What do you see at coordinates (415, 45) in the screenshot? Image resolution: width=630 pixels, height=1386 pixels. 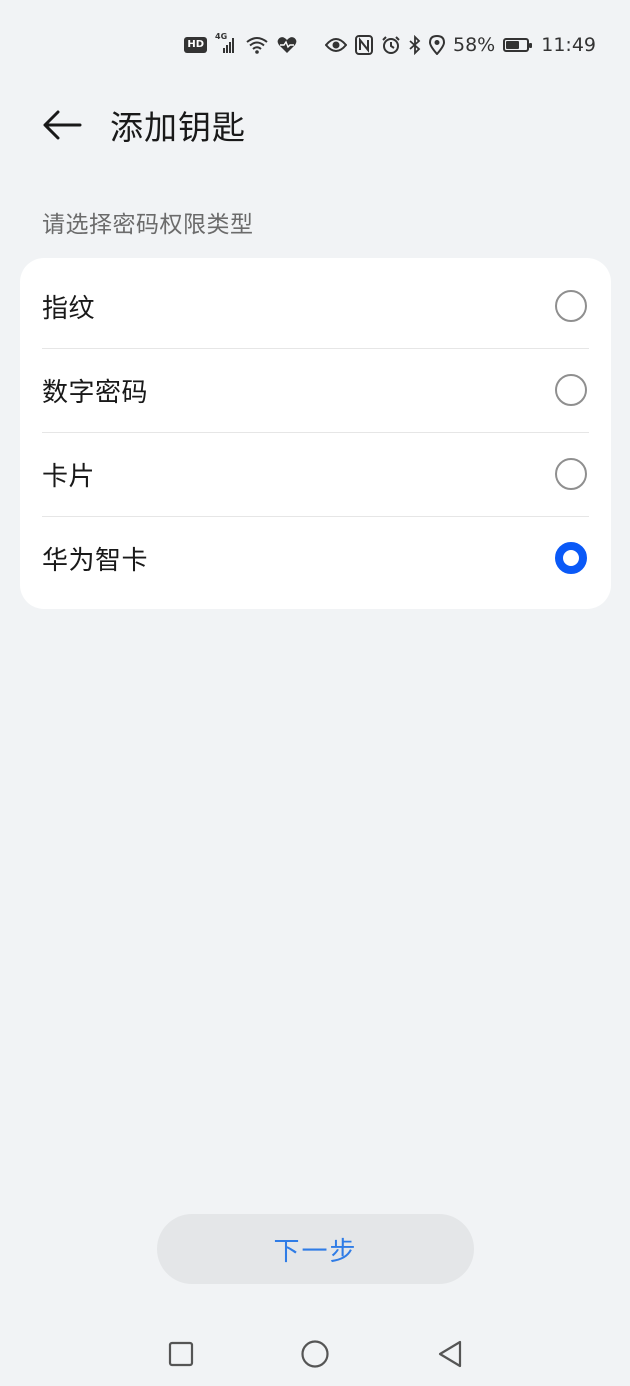 I see `bluetooth-icon` at bounding box center [415, 45].